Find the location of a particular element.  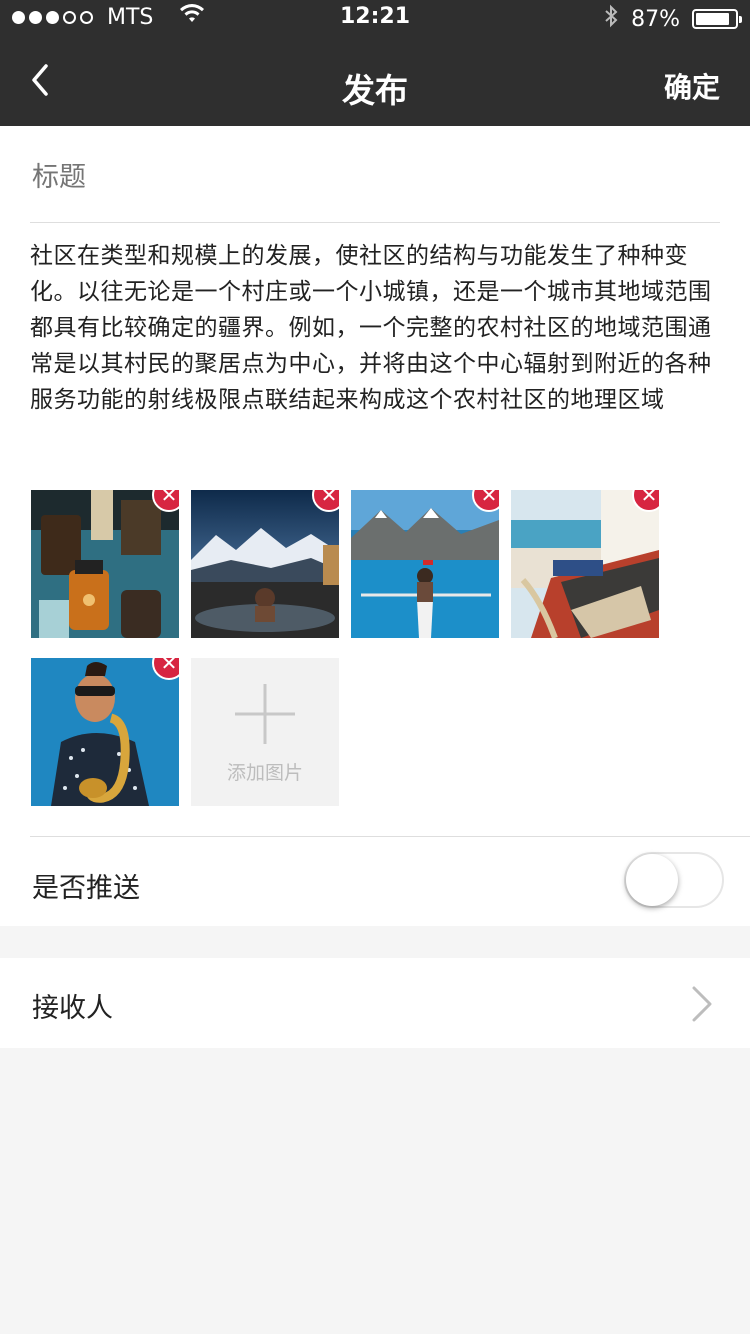

add-photo-button: 添加图片 is located at coordinates (265, 732).